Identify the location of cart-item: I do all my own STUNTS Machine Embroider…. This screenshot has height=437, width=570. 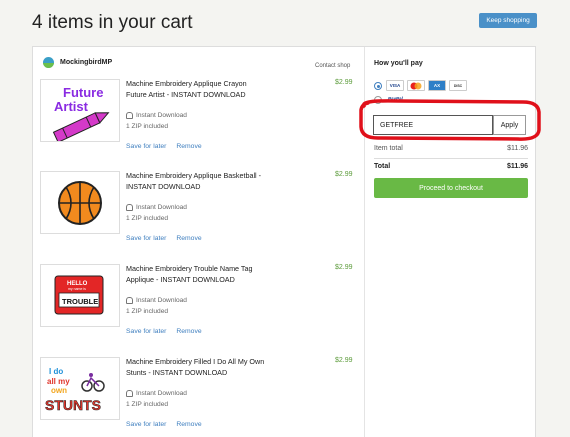
(199, 397).